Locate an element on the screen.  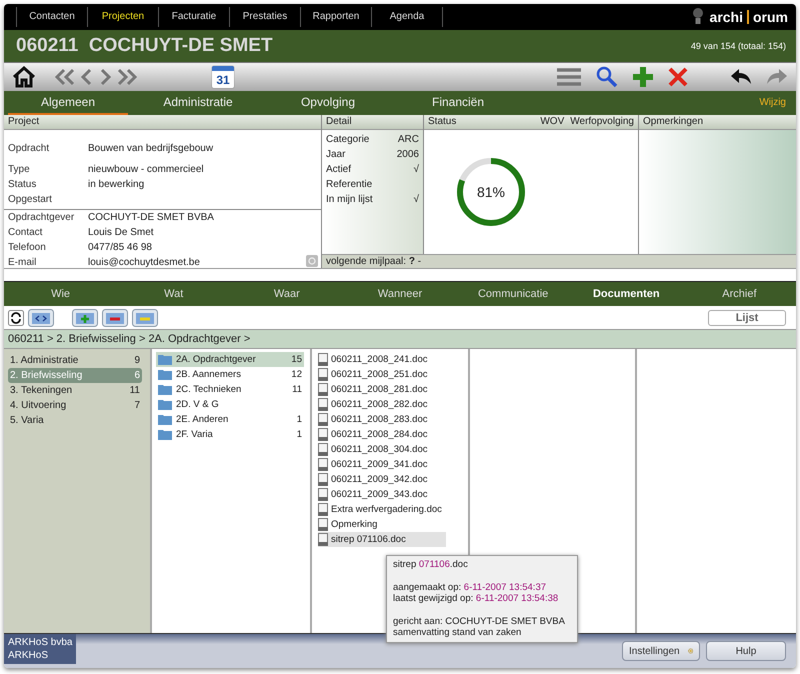
file-item: 060211_2009_343.doc is located at coordinates (382, 494).